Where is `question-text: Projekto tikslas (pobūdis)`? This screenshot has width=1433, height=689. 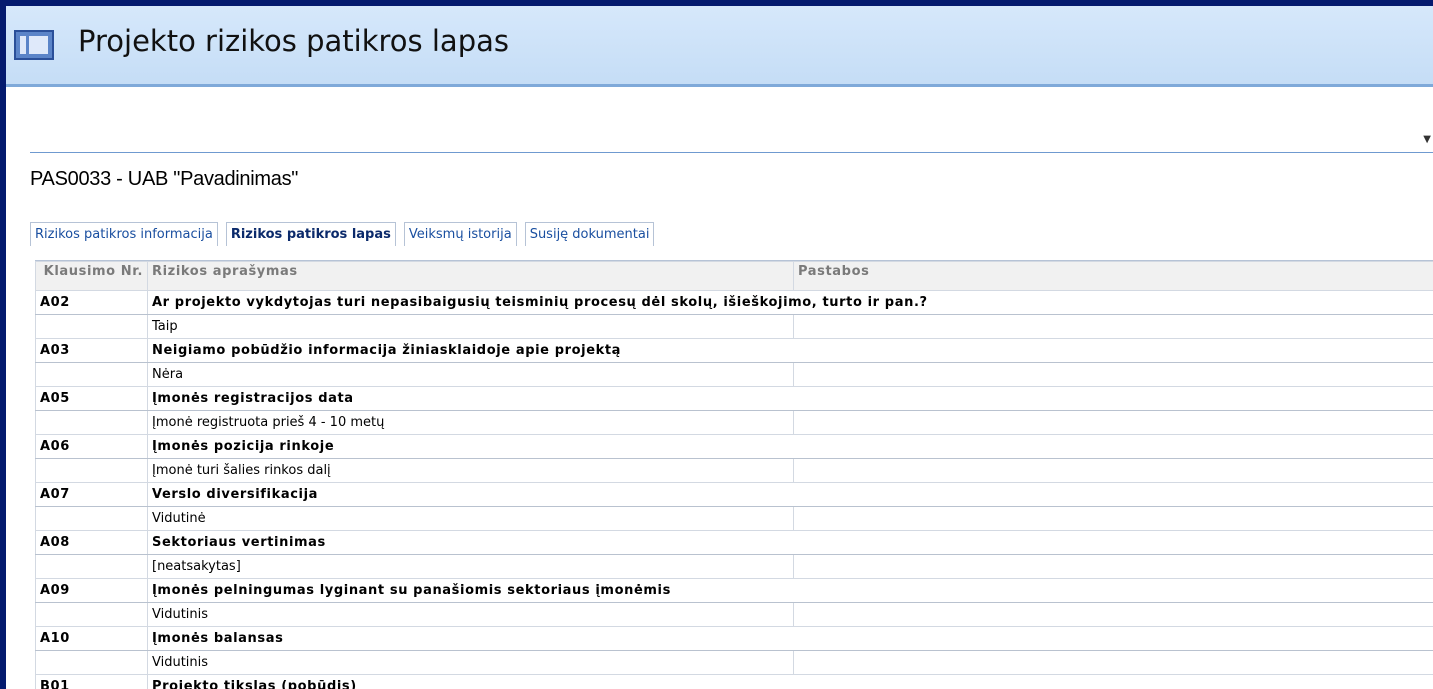 question-text: Projekto tikslas (pobūdis) is located at coordinates (790, 681).